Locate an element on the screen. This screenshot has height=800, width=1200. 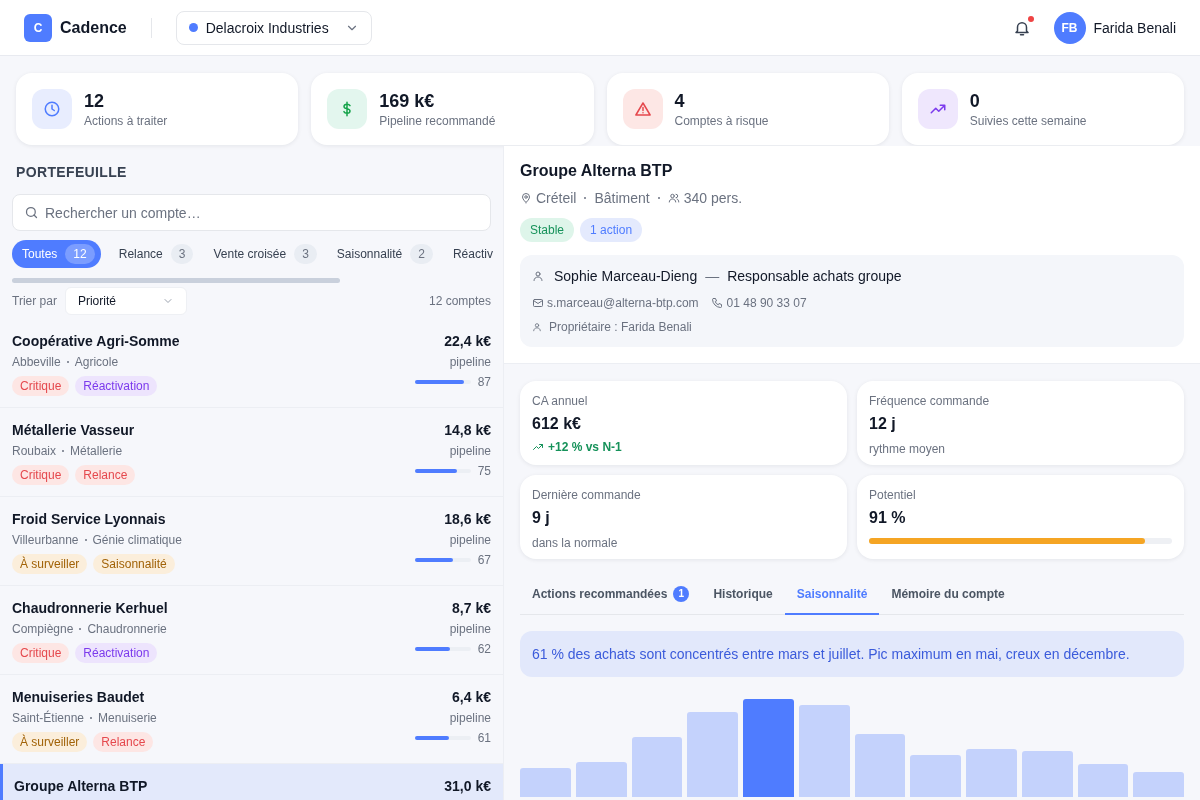
scrollbar-thumb is located at coordinates (176, 280).